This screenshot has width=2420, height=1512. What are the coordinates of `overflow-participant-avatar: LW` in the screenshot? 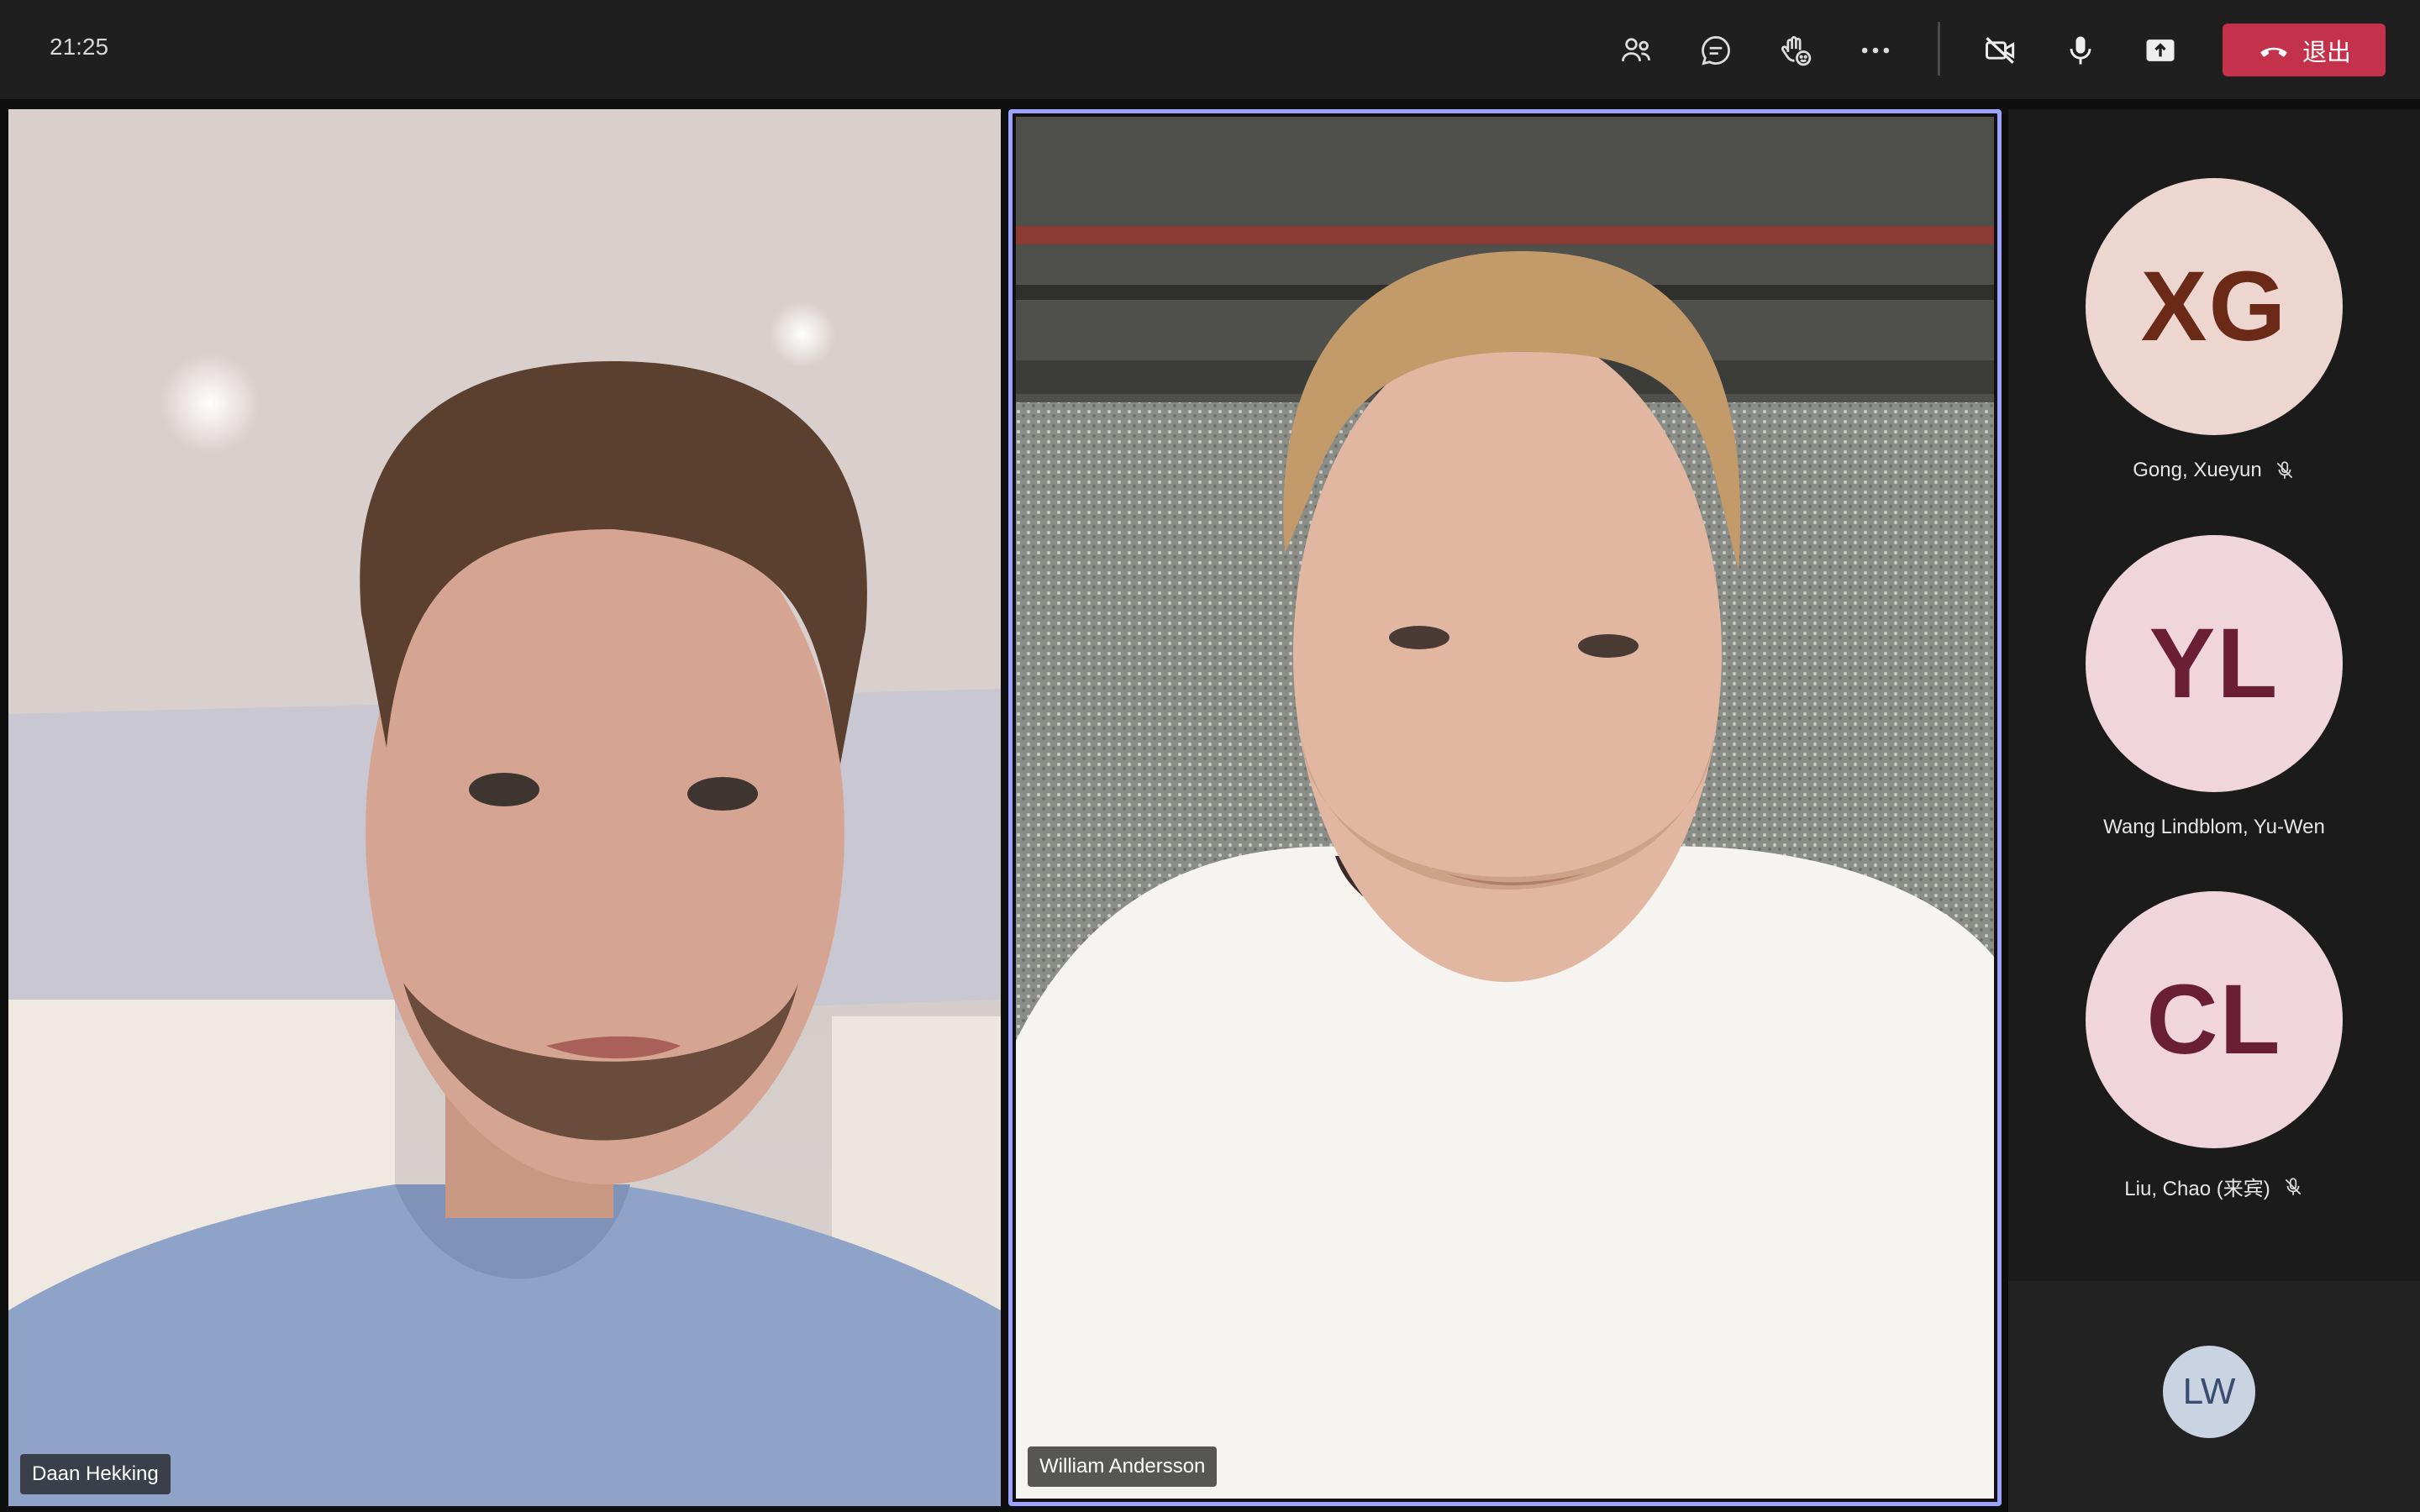 It's located at (2209, 1392).